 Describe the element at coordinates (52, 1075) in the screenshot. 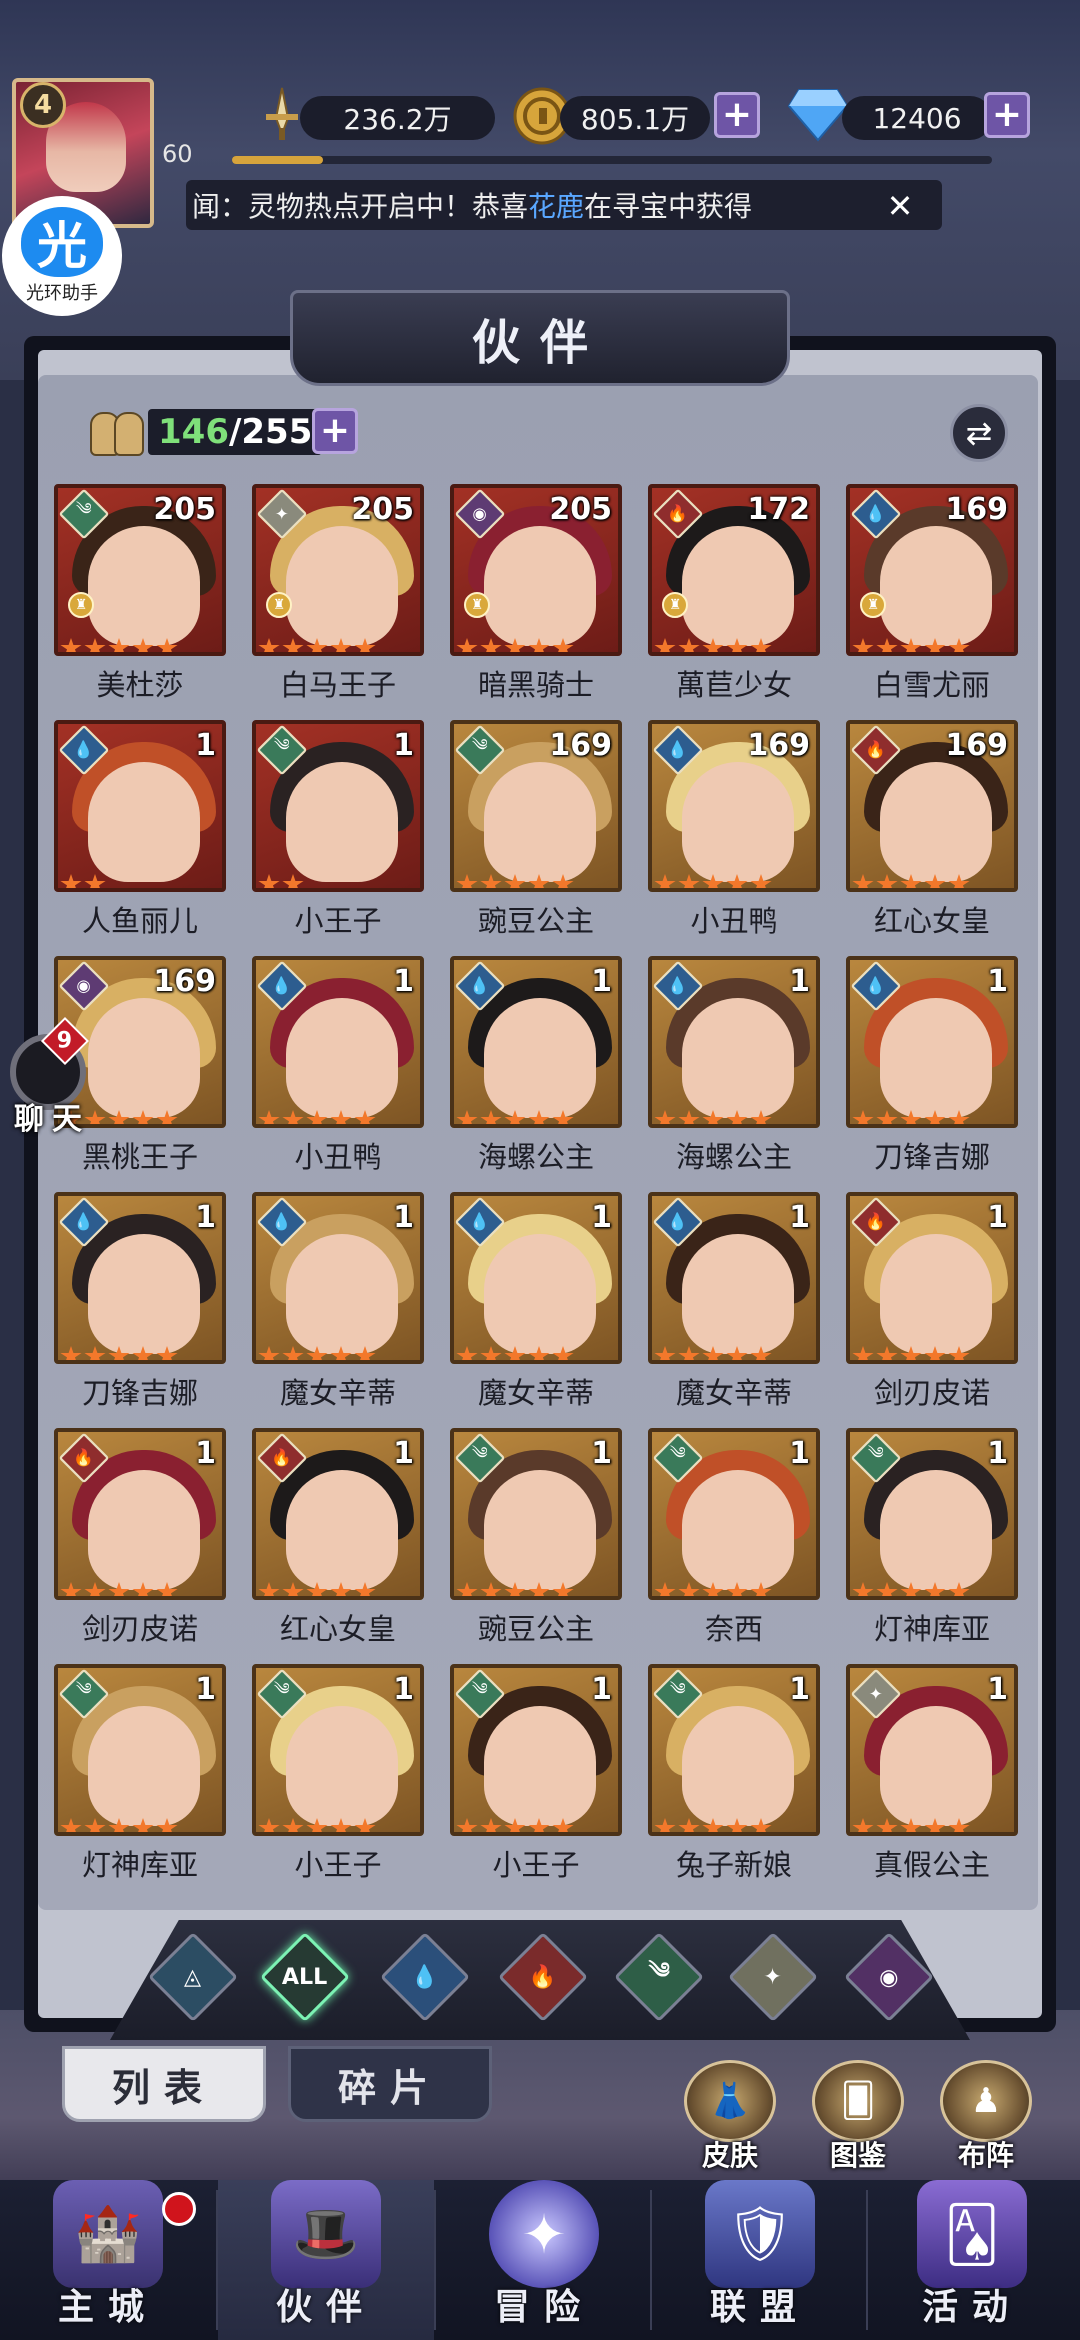

I see `chat-button: 9 聊天` at that location.